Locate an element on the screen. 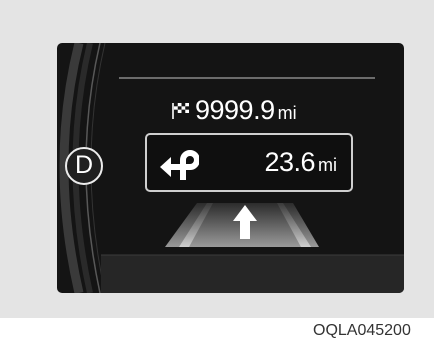  destination-distance-value: 9999.9 is located at coordinates (235, 110).